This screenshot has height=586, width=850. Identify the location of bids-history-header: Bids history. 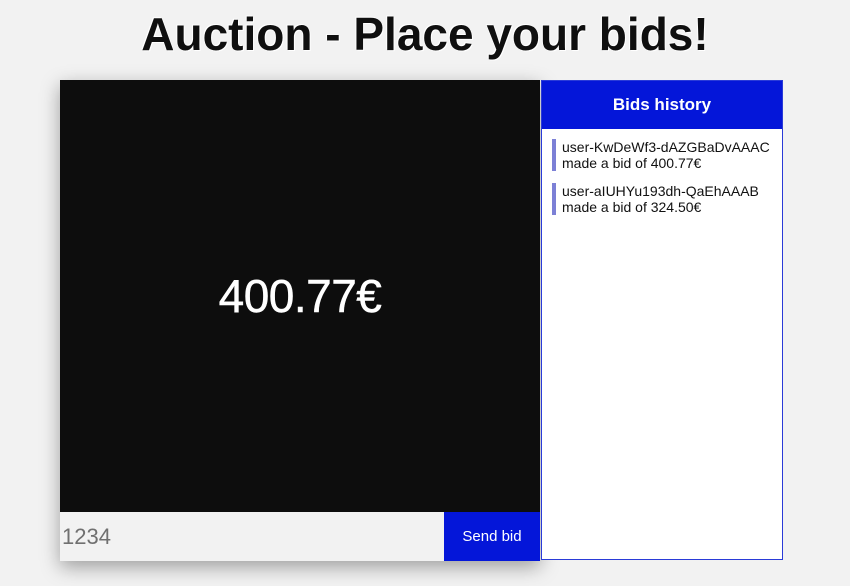
(662, 105).